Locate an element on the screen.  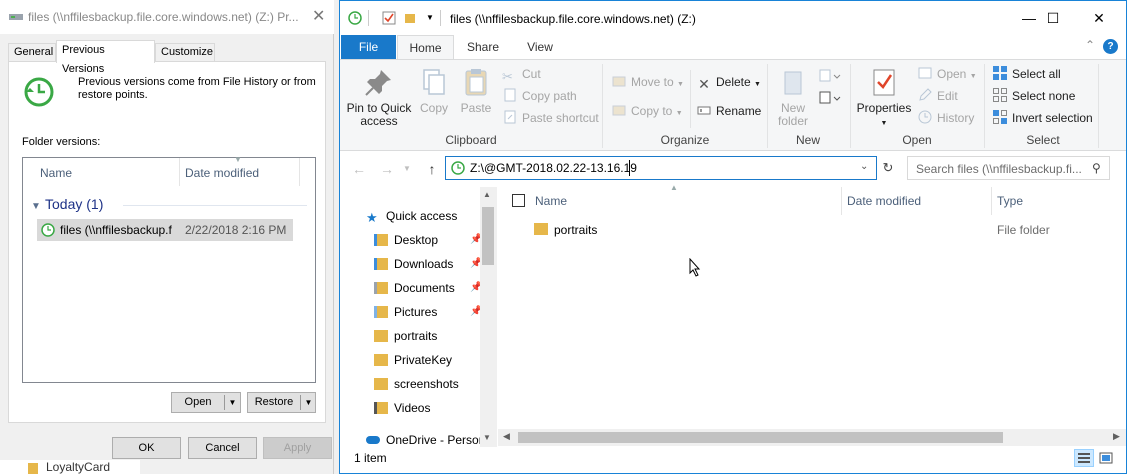
select-all-button: Select all is located at coordinates (1026, 74).